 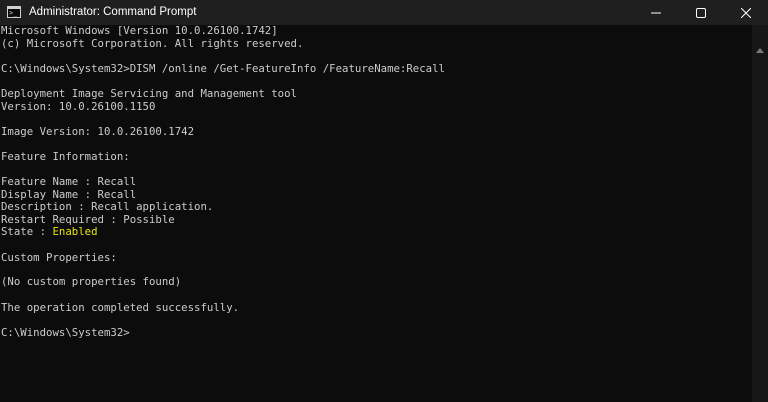 I want to click on close-button, so click(x=745, y=12).